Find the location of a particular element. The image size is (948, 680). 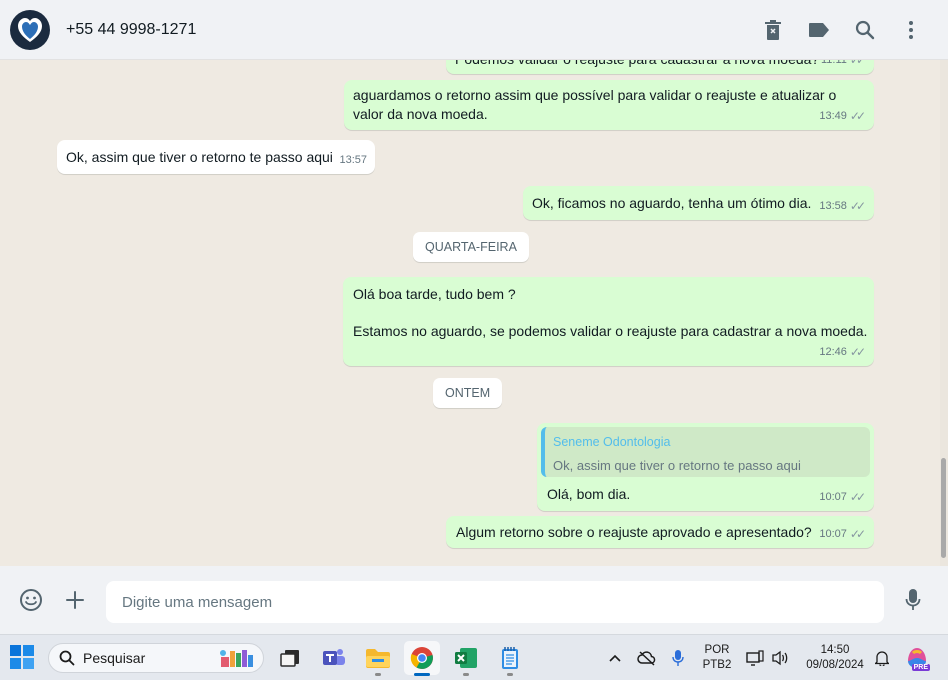

avatar is located at coordinates (30, 29).